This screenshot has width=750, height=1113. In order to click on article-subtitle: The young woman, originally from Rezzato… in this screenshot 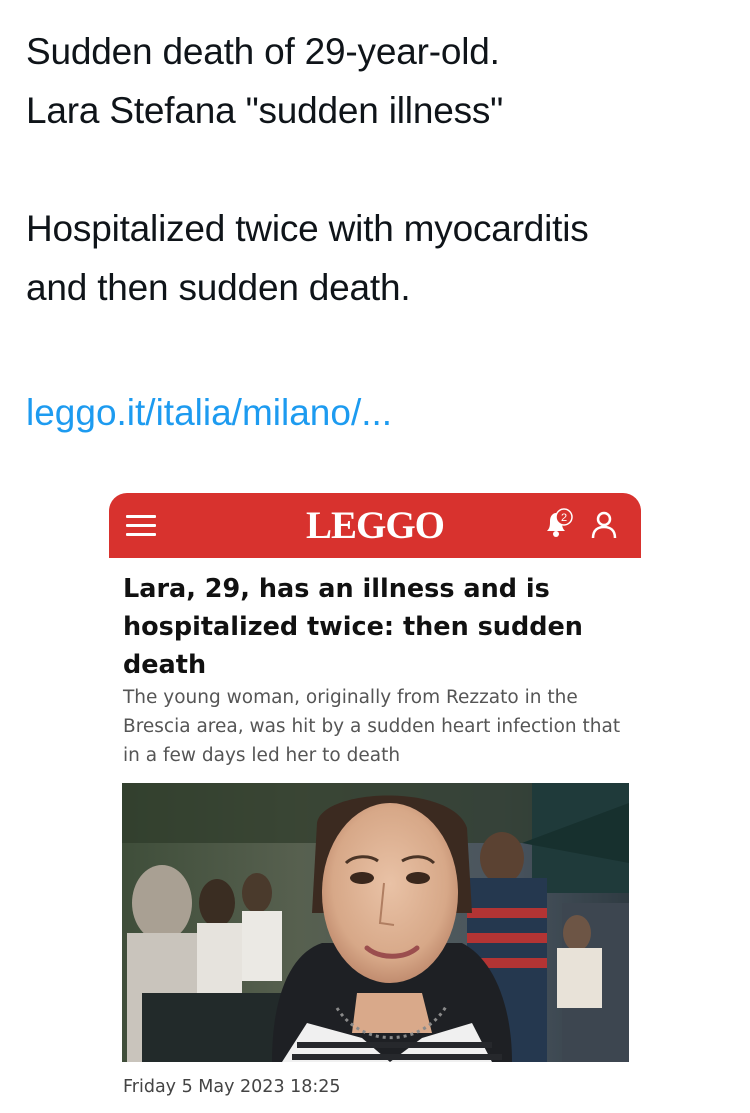, I will do `click(372, 726)`.